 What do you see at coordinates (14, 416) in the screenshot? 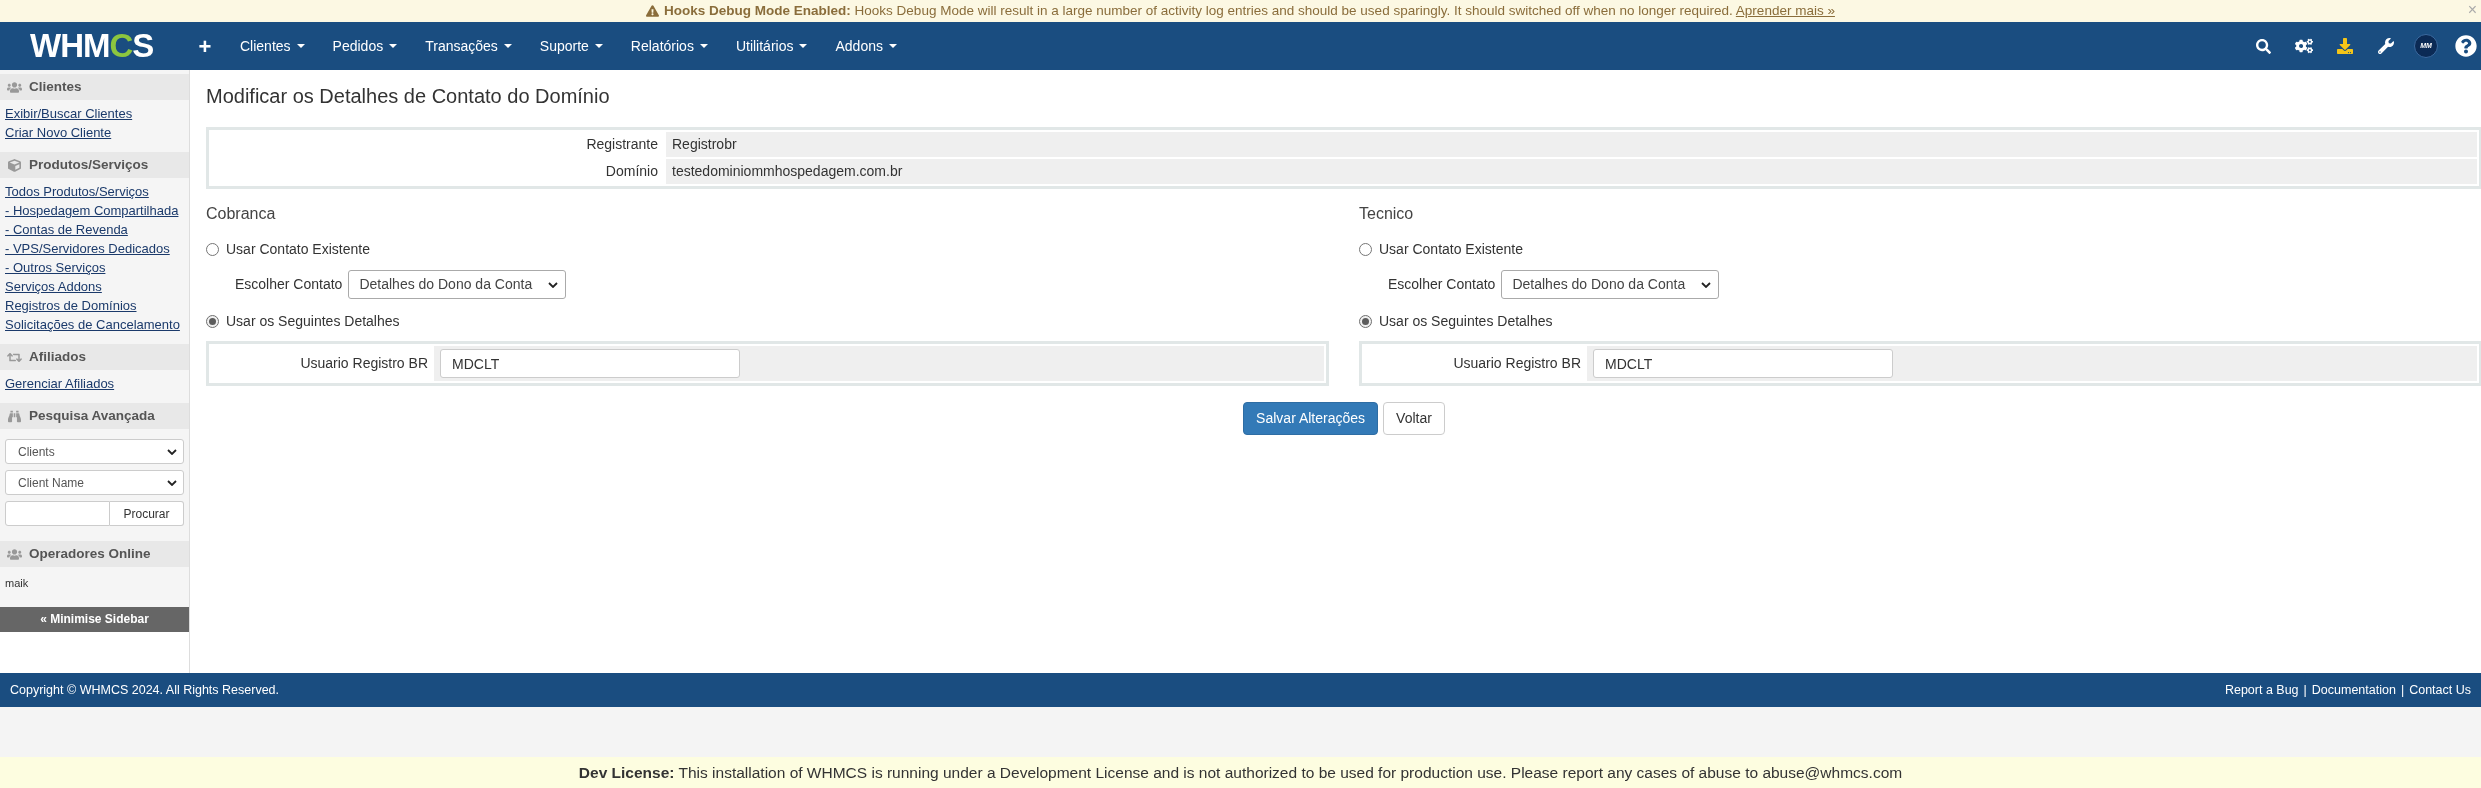
I see `binoculars-icon` at bounding box center [14, 416].